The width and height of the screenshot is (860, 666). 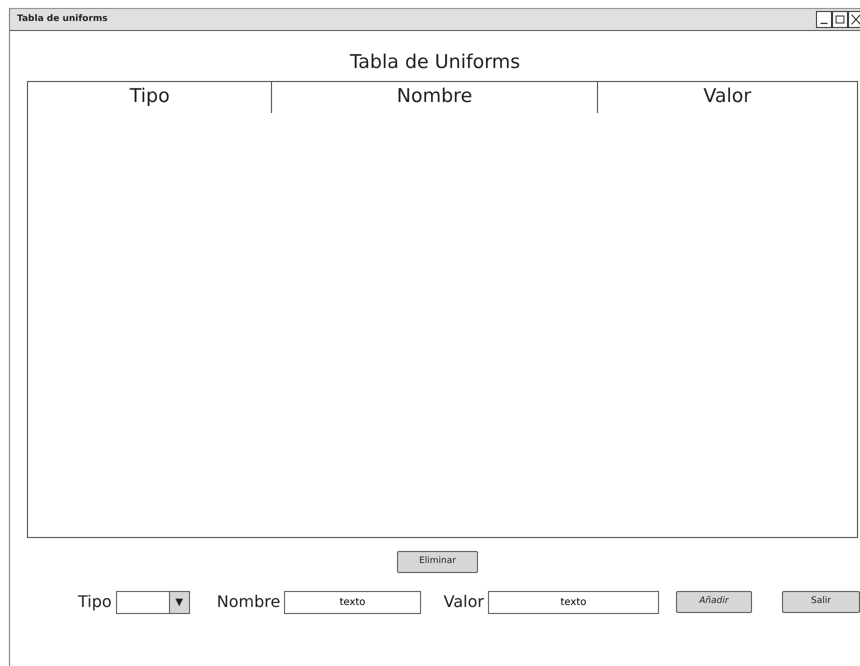 What do you see at coordinates (437, 562) in the screenshot?
I see `delete-button: Eliminar` at bounding box center [437, 562].